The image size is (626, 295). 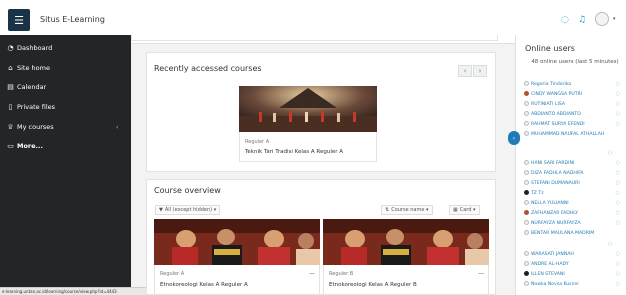 I want to click on previous-card-edge, so click(x=314, y=38).